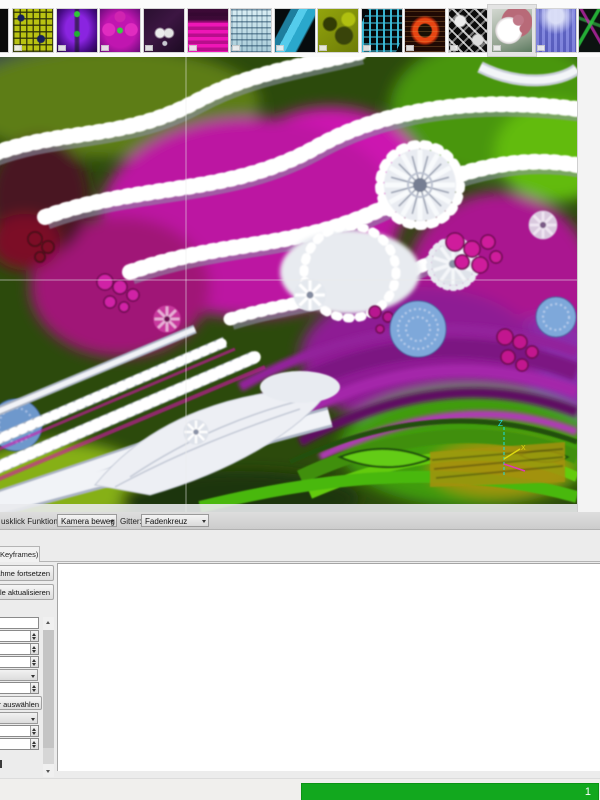 This screenshot has width=600, height=800. I want to click on scrollbar-thumb, so click(48, 689).